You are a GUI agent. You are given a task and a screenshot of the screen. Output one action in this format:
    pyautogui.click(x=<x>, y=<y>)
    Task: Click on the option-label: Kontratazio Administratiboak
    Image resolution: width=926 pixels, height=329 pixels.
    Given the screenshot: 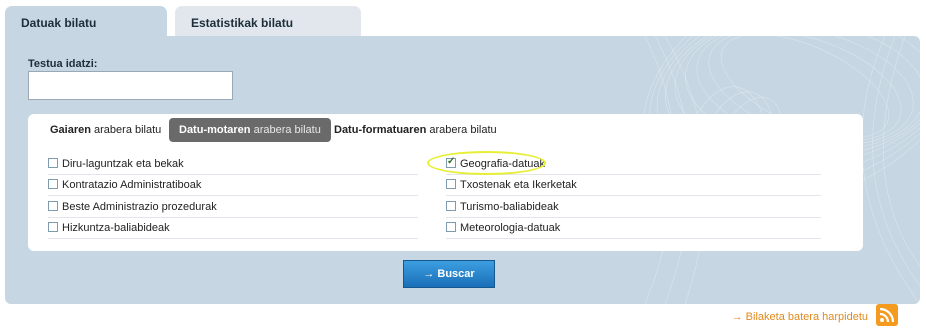 What is the action you would take?
    pyautogui.click(x=132, y=185)
    